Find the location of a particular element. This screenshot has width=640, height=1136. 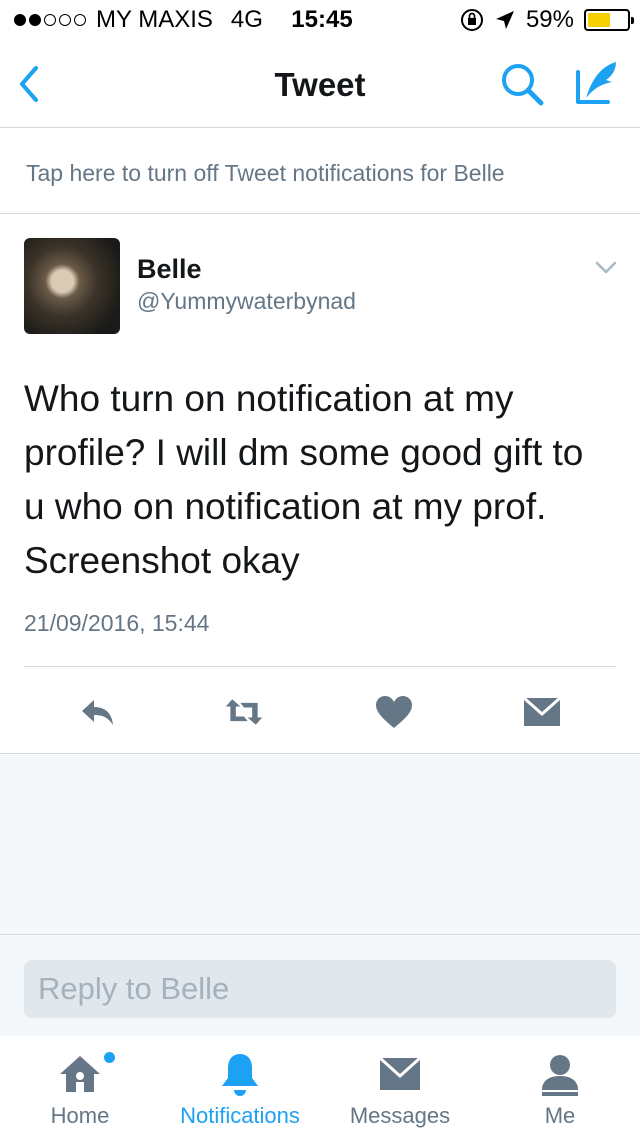

person-icon is located at coordinates (560, 1075).